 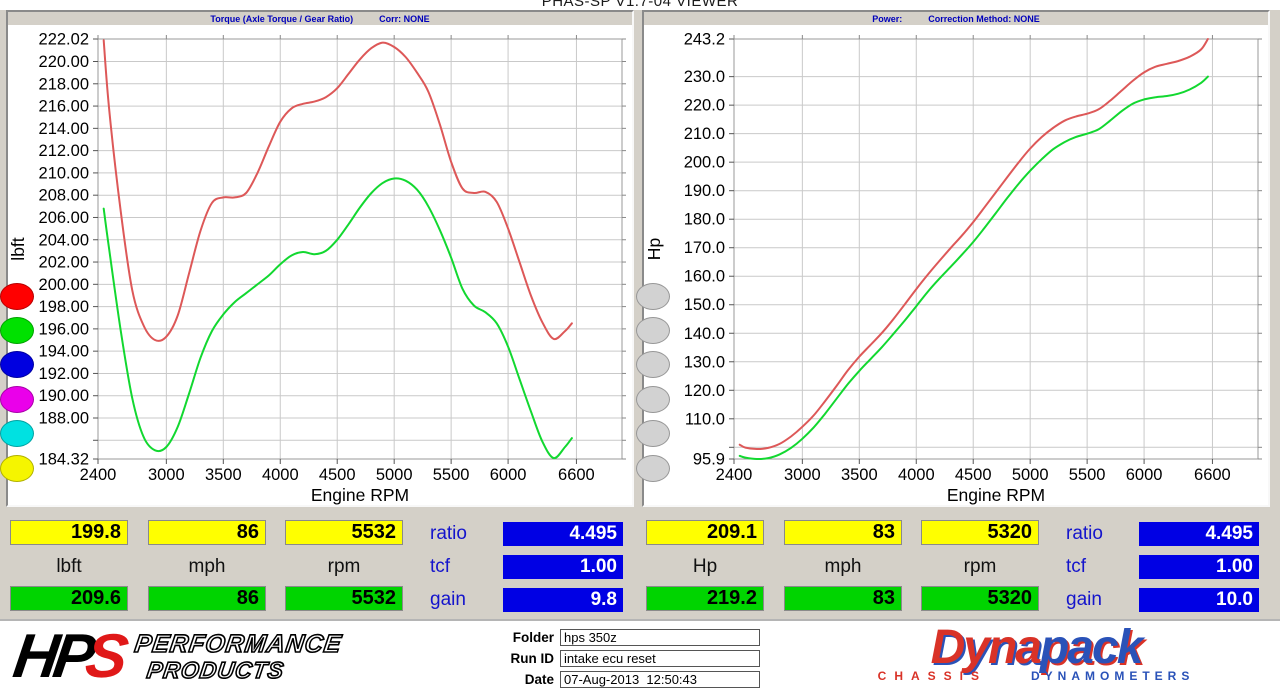 What do you see at coordinates (1036, 676) in the screenshot?
I see `dynapack-subtitle: CHASSIS DYNAMOMETERS` at bounding box center [1036, 676].